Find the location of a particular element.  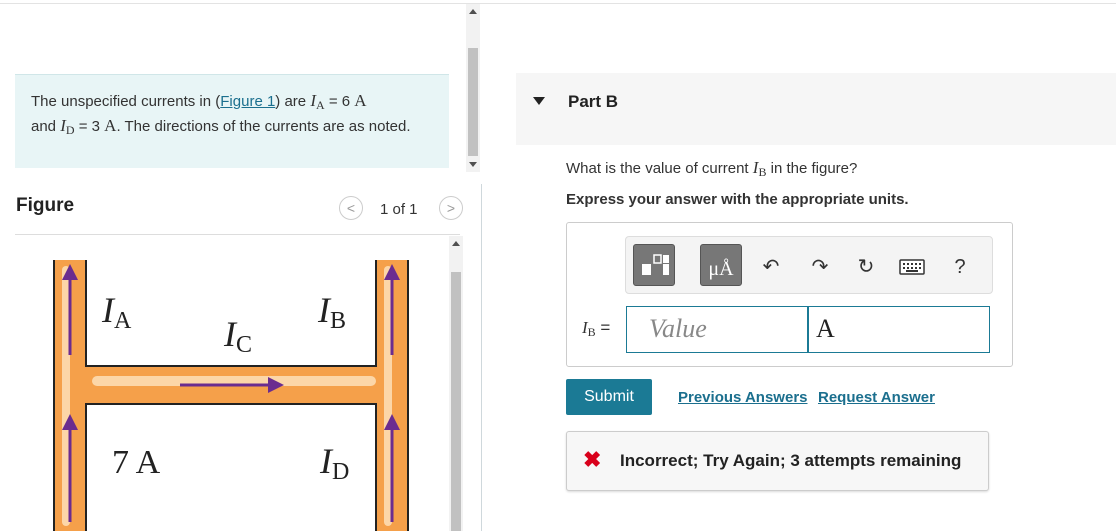

scroll-thumb is located at coordinates (473, 102).